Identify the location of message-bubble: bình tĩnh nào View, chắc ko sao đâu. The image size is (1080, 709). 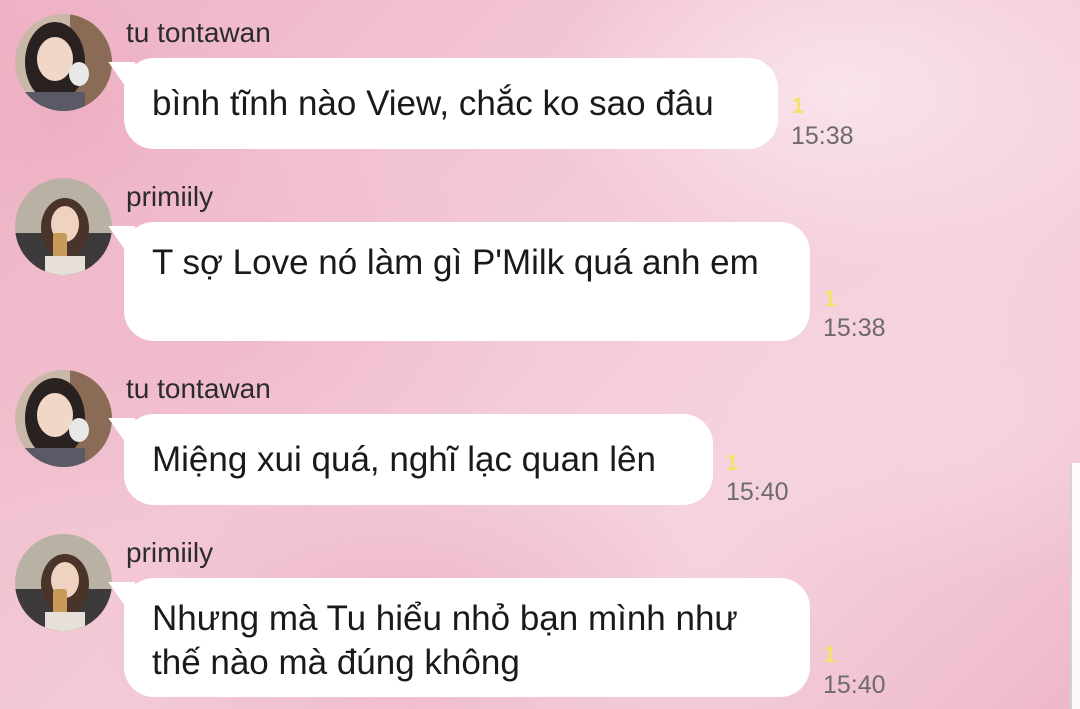
(451, 103).